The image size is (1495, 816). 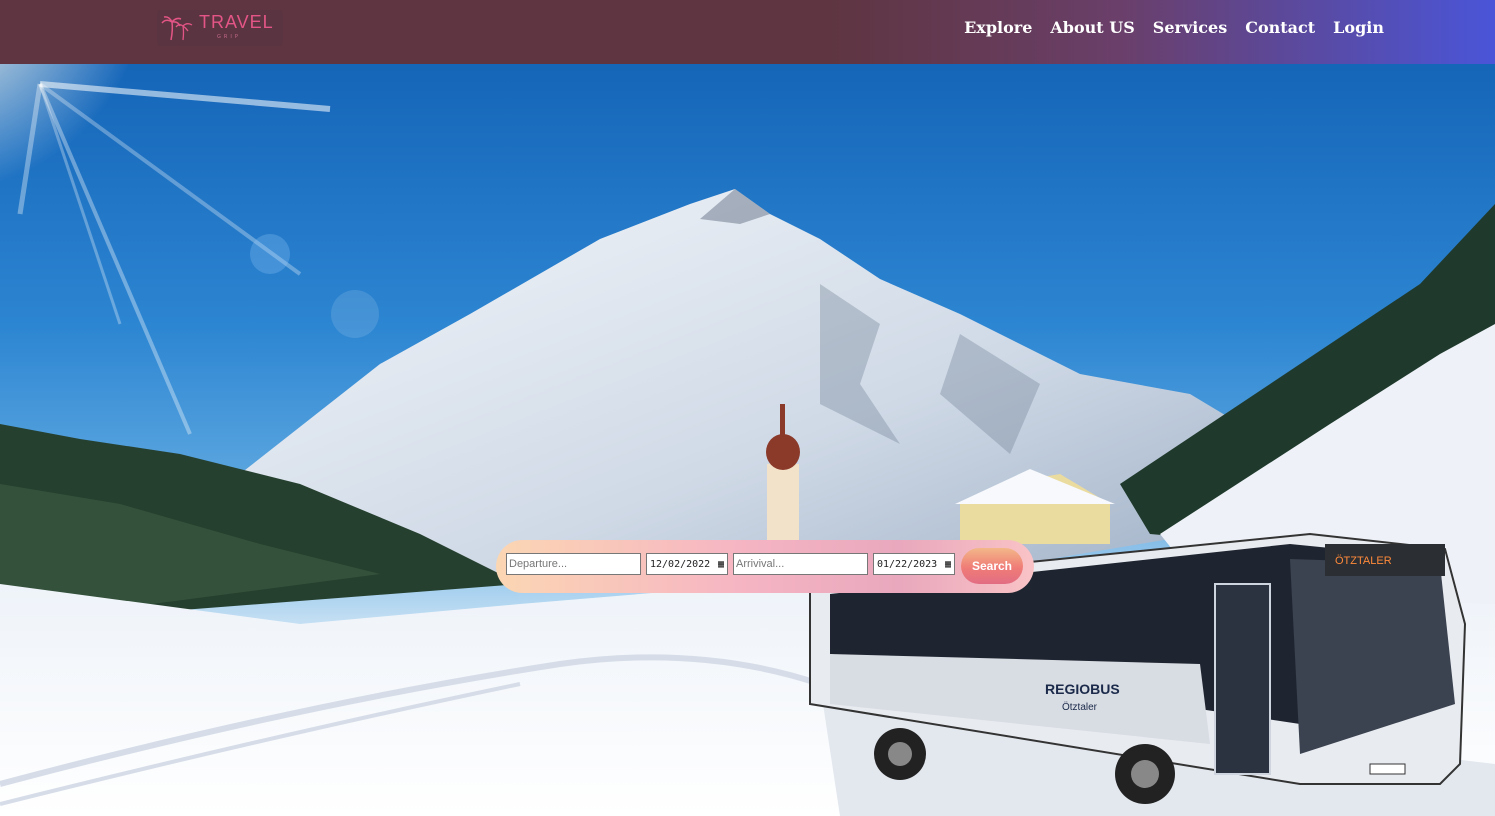 I want to click on arrival-input, so click(x=800, y=564).